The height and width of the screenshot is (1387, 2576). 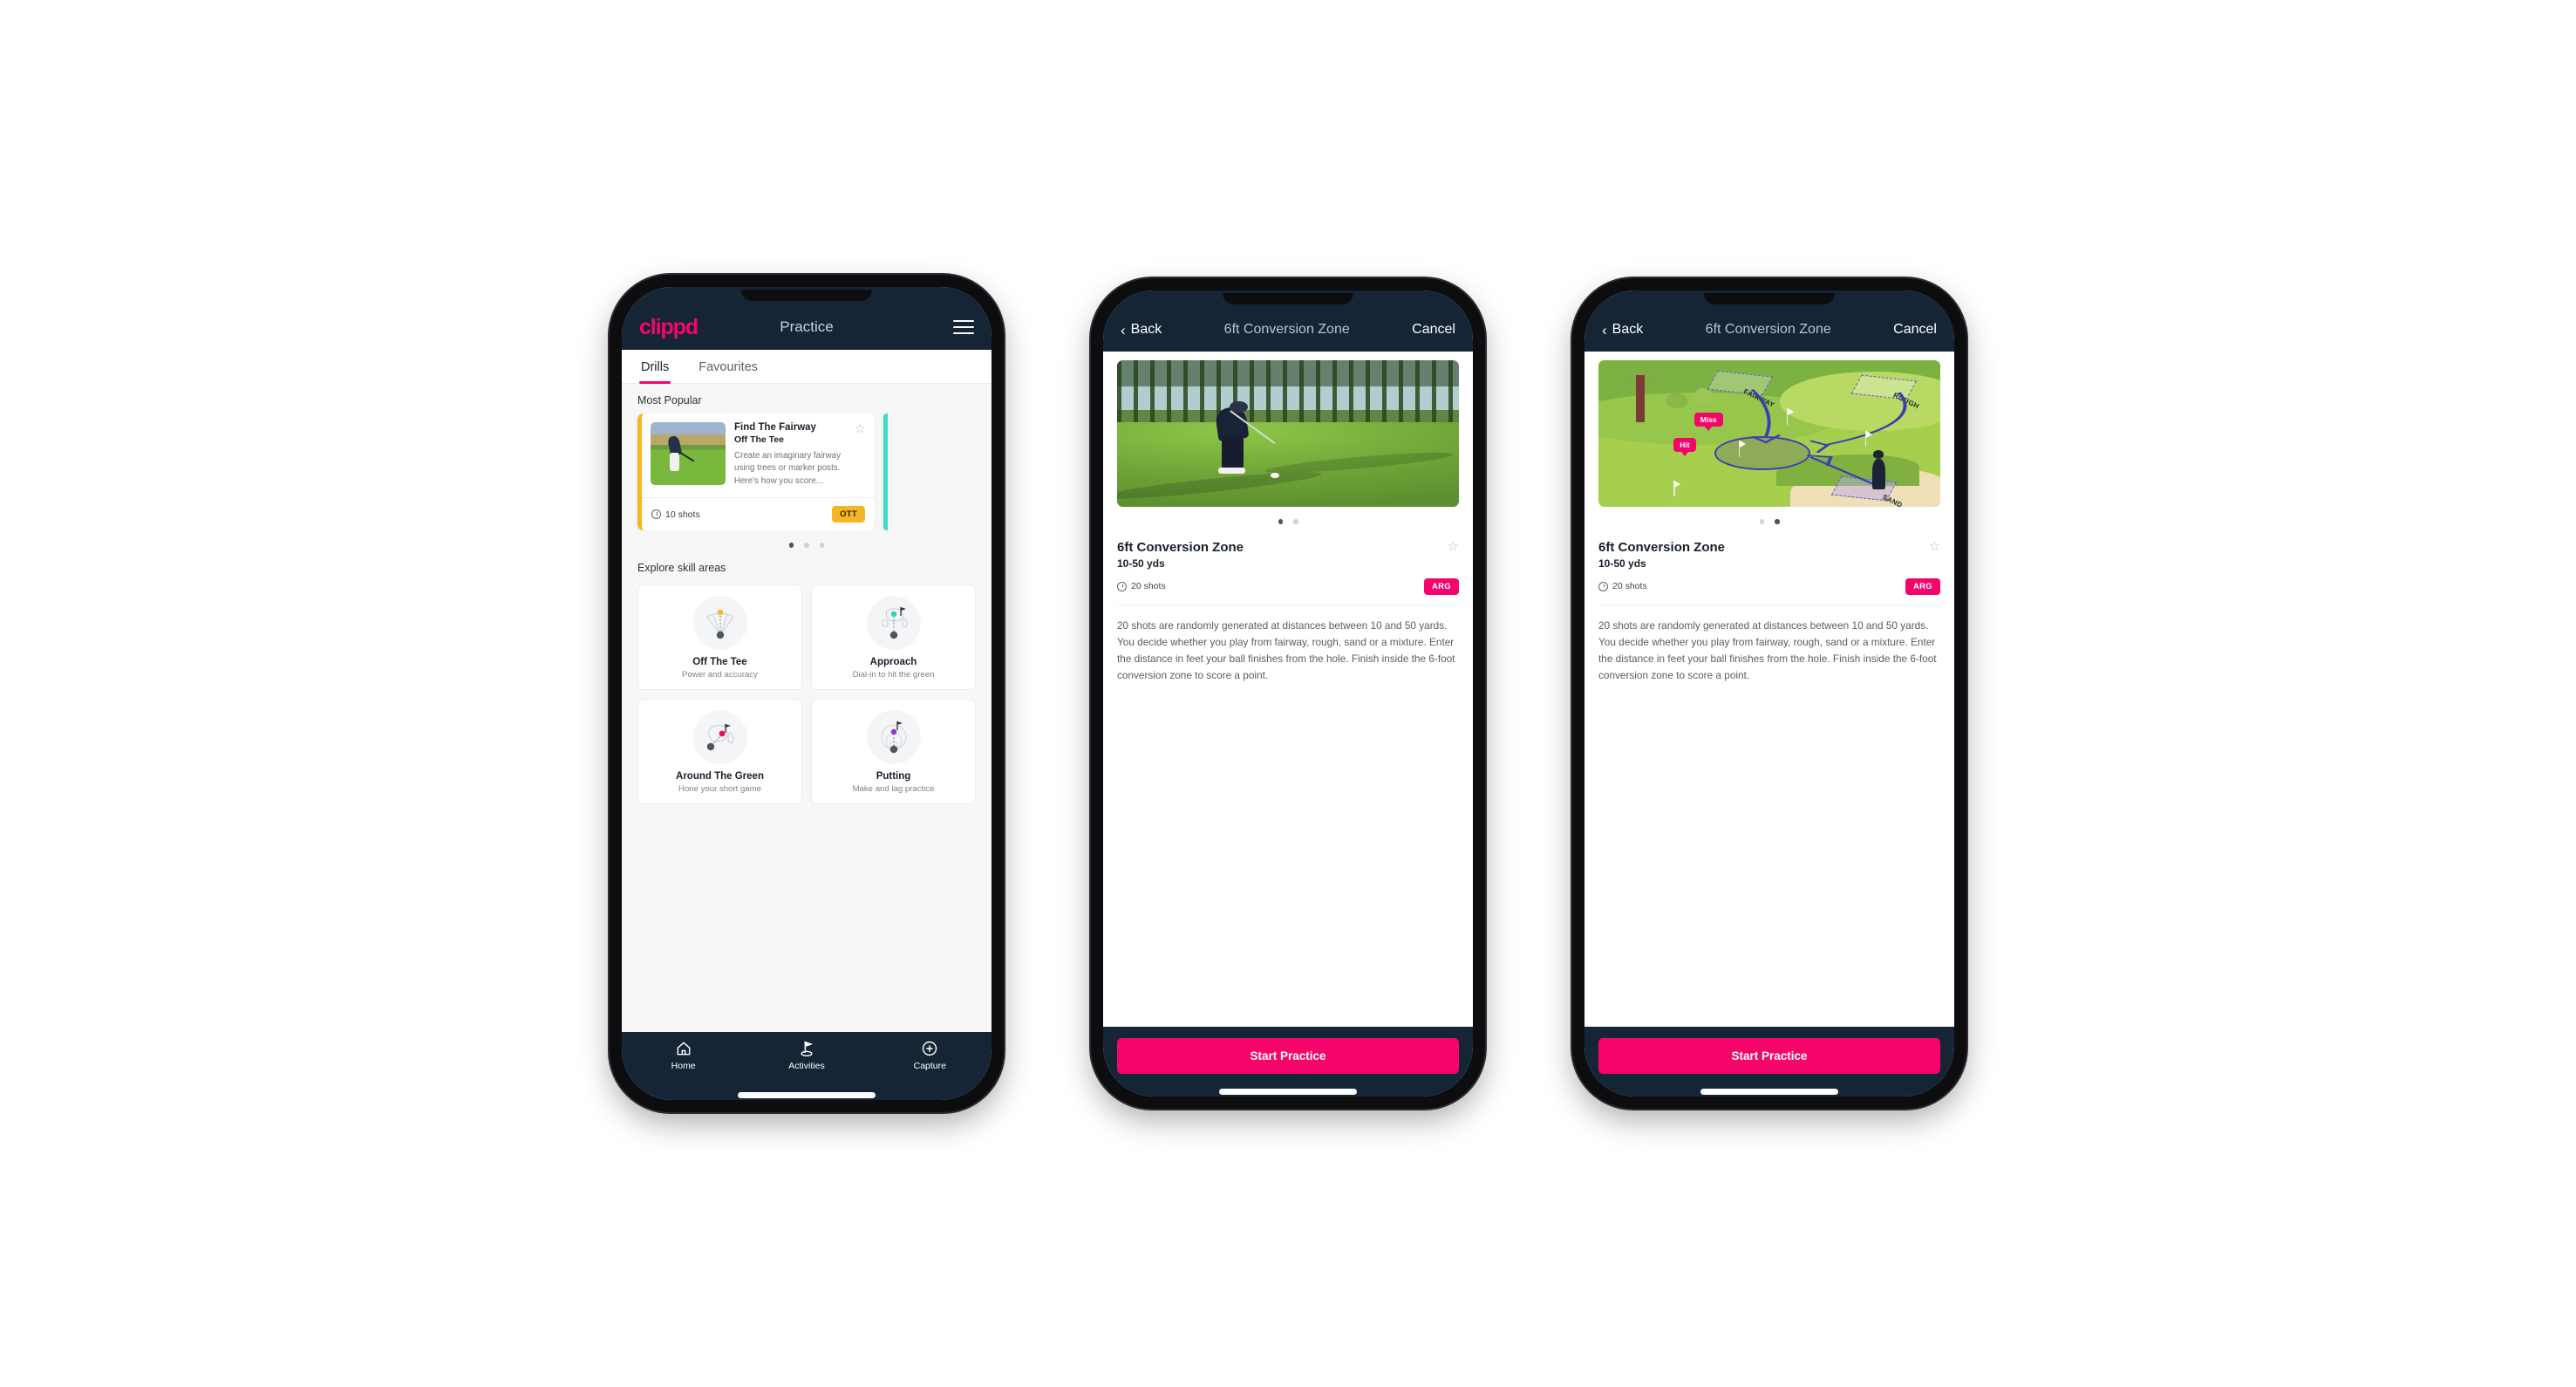 I want to click on home-indicator, so click(x=1288, y=1092).